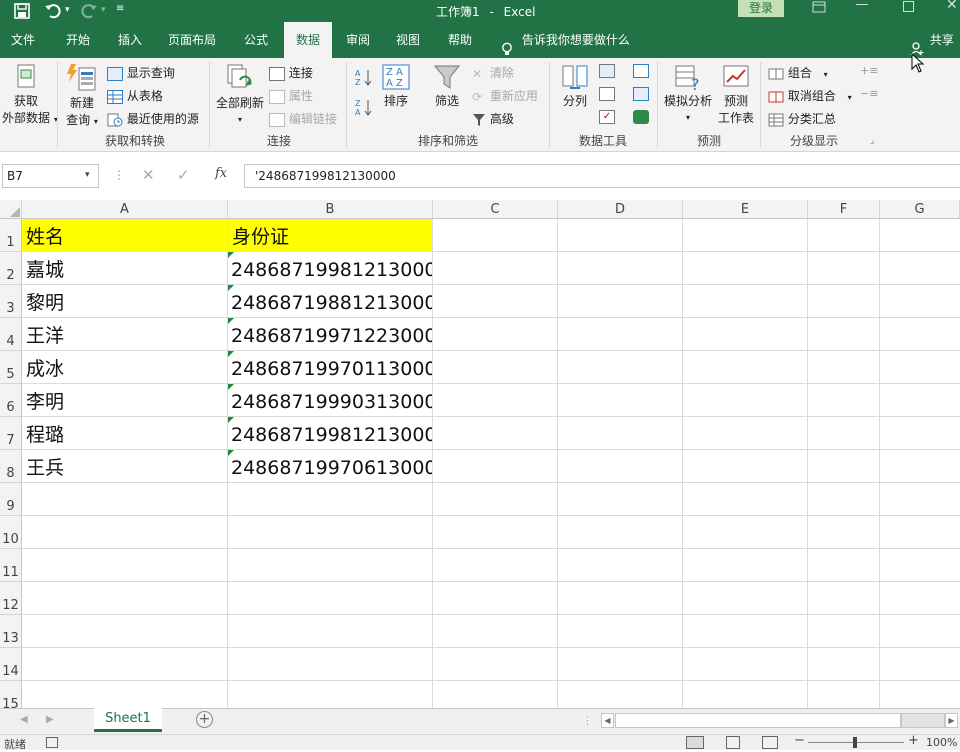 The height and width of the screenshot is (752, 960). What do you see at coordinates (78, 40) in the screenshot?
I see `tab-home: 开始` at bounding box center [78, 40].